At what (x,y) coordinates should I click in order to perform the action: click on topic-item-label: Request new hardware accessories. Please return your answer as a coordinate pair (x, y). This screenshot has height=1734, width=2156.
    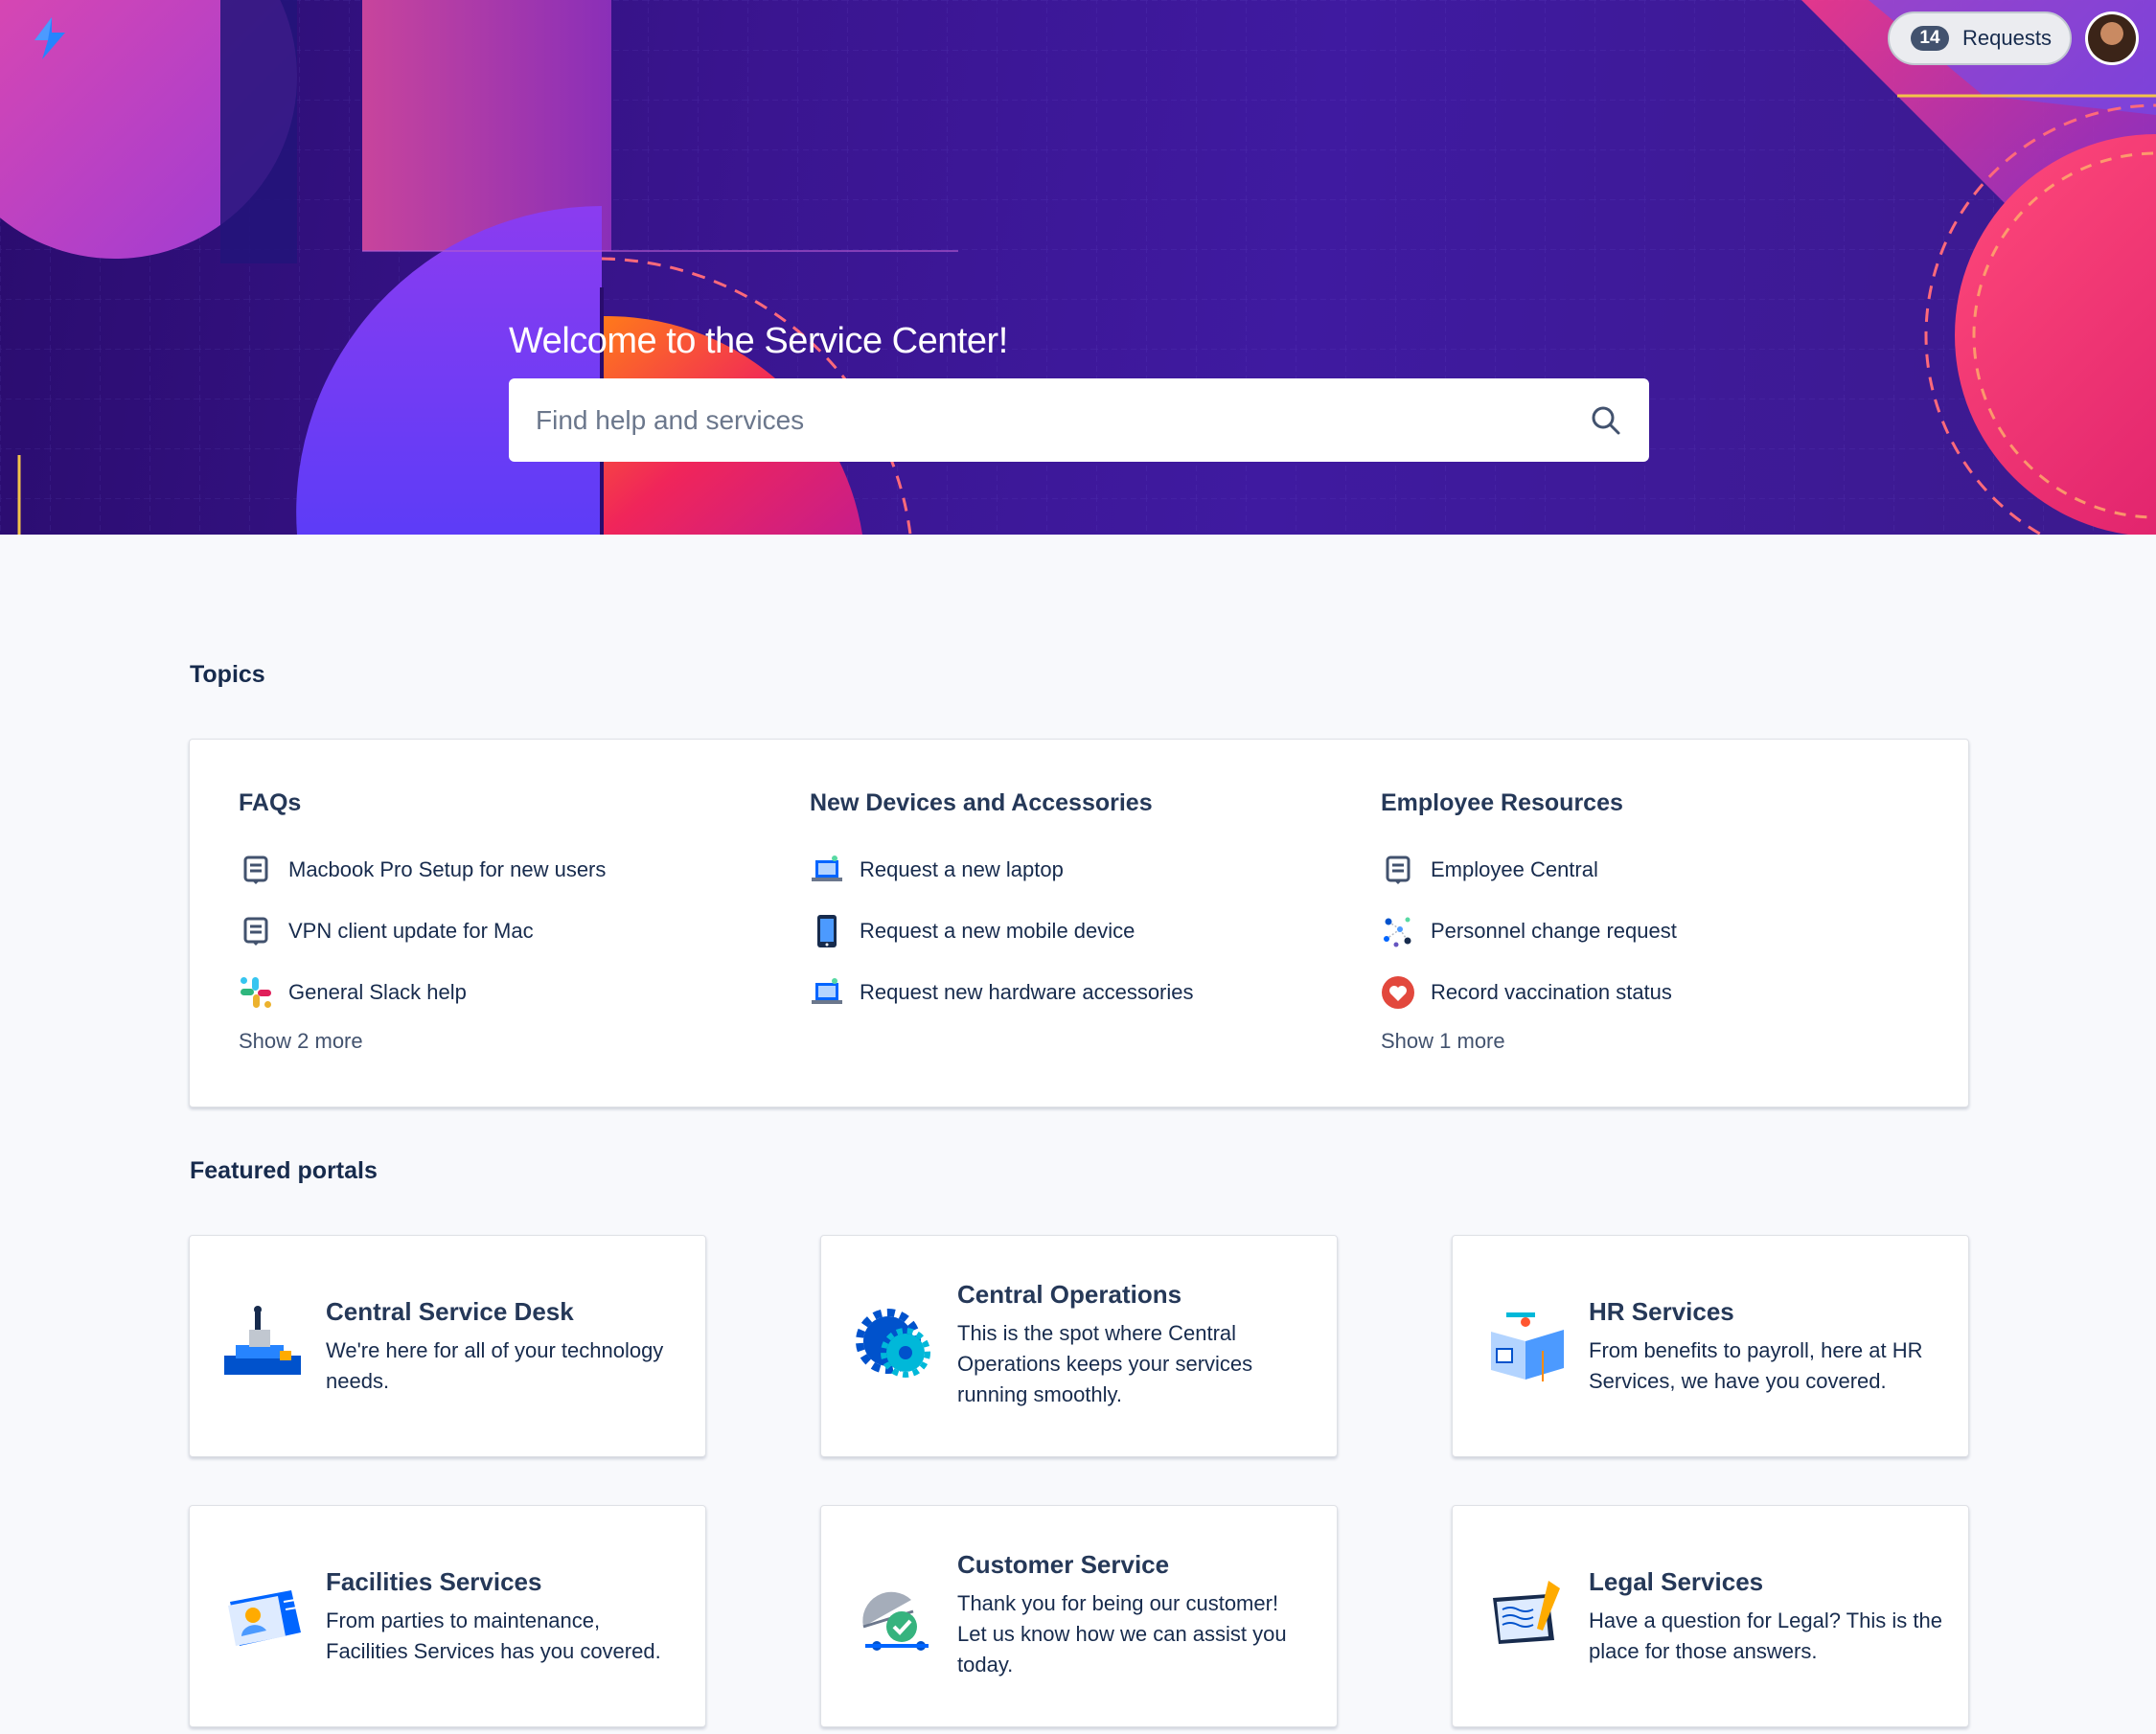
    Looking at the image, I should click on (1027, 992).